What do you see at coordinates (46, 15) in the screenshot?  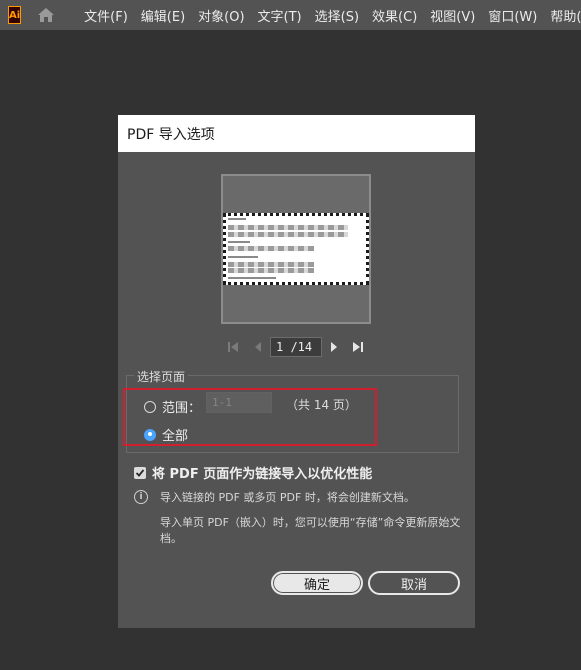 I see `home-icon` at bounding box center [46, 15].